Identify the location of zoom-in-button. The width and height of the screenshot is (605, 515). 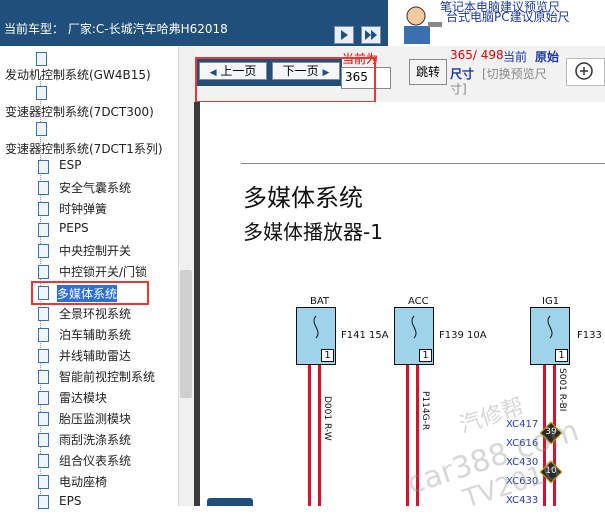
(585, 72).